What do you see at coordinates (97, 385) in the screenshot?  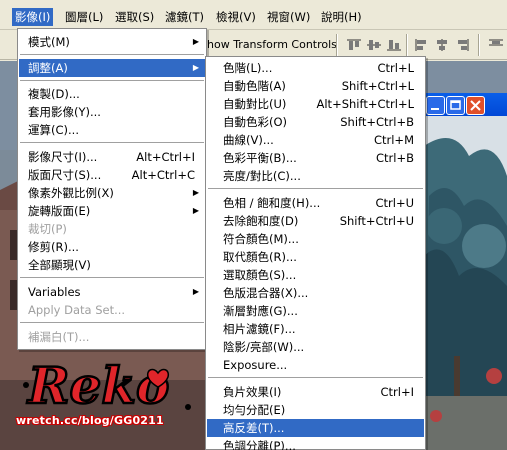 I see `svg-text: Reko` at bounding box center [97, 385].